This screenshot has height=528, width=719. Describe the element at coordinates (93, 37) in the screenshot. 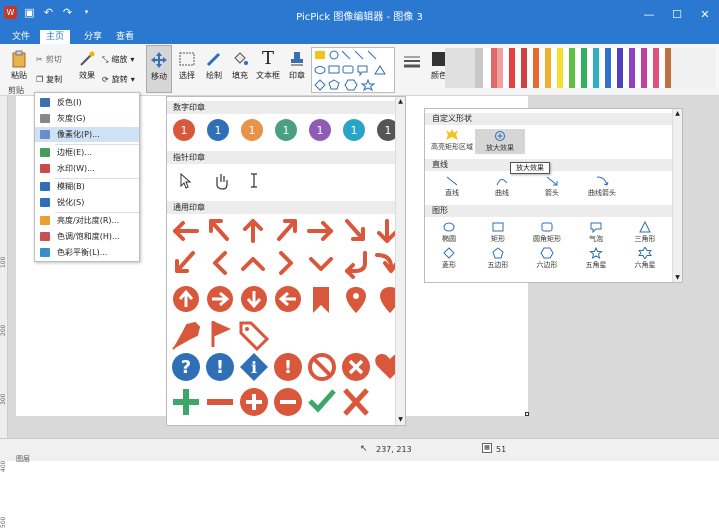

I see `tab-share: 分享` at that location.